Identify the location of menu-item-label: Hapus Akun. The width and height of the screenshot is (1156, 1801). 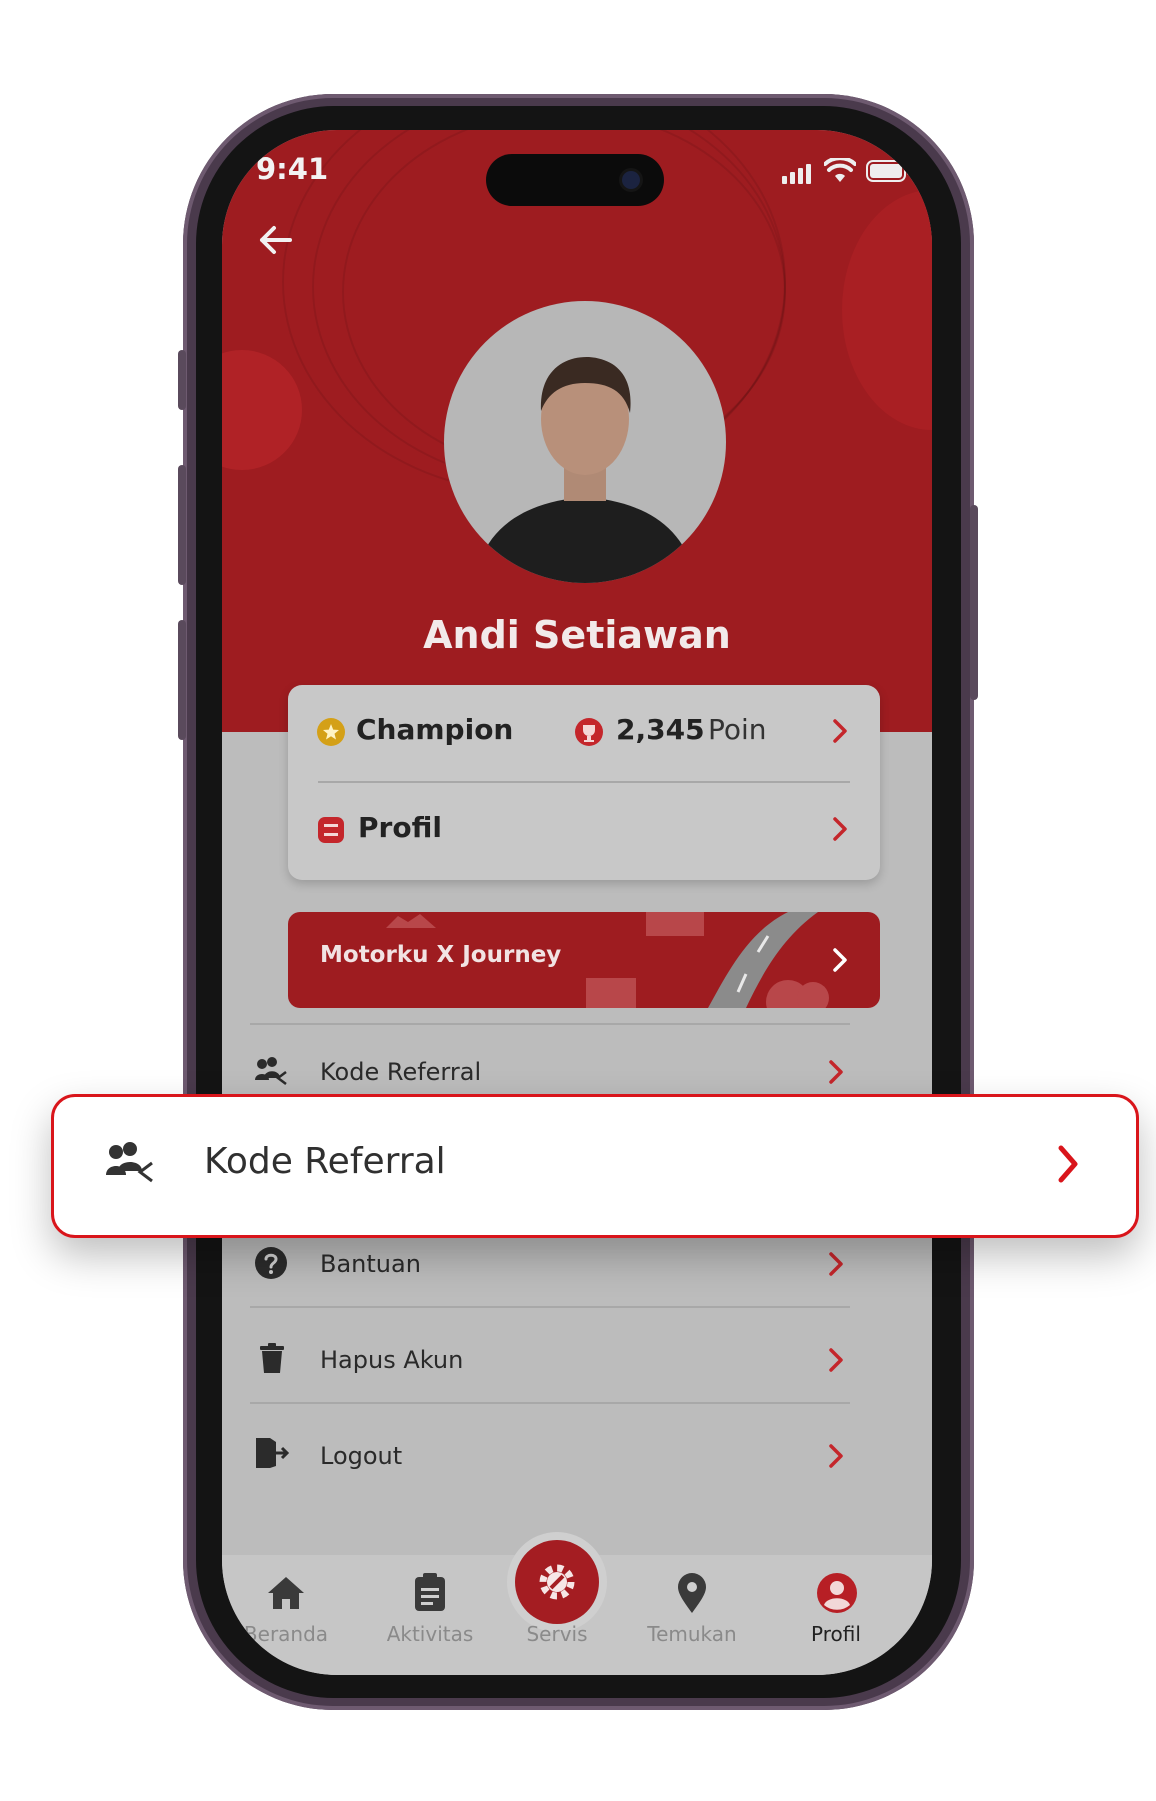
(392, 1360).